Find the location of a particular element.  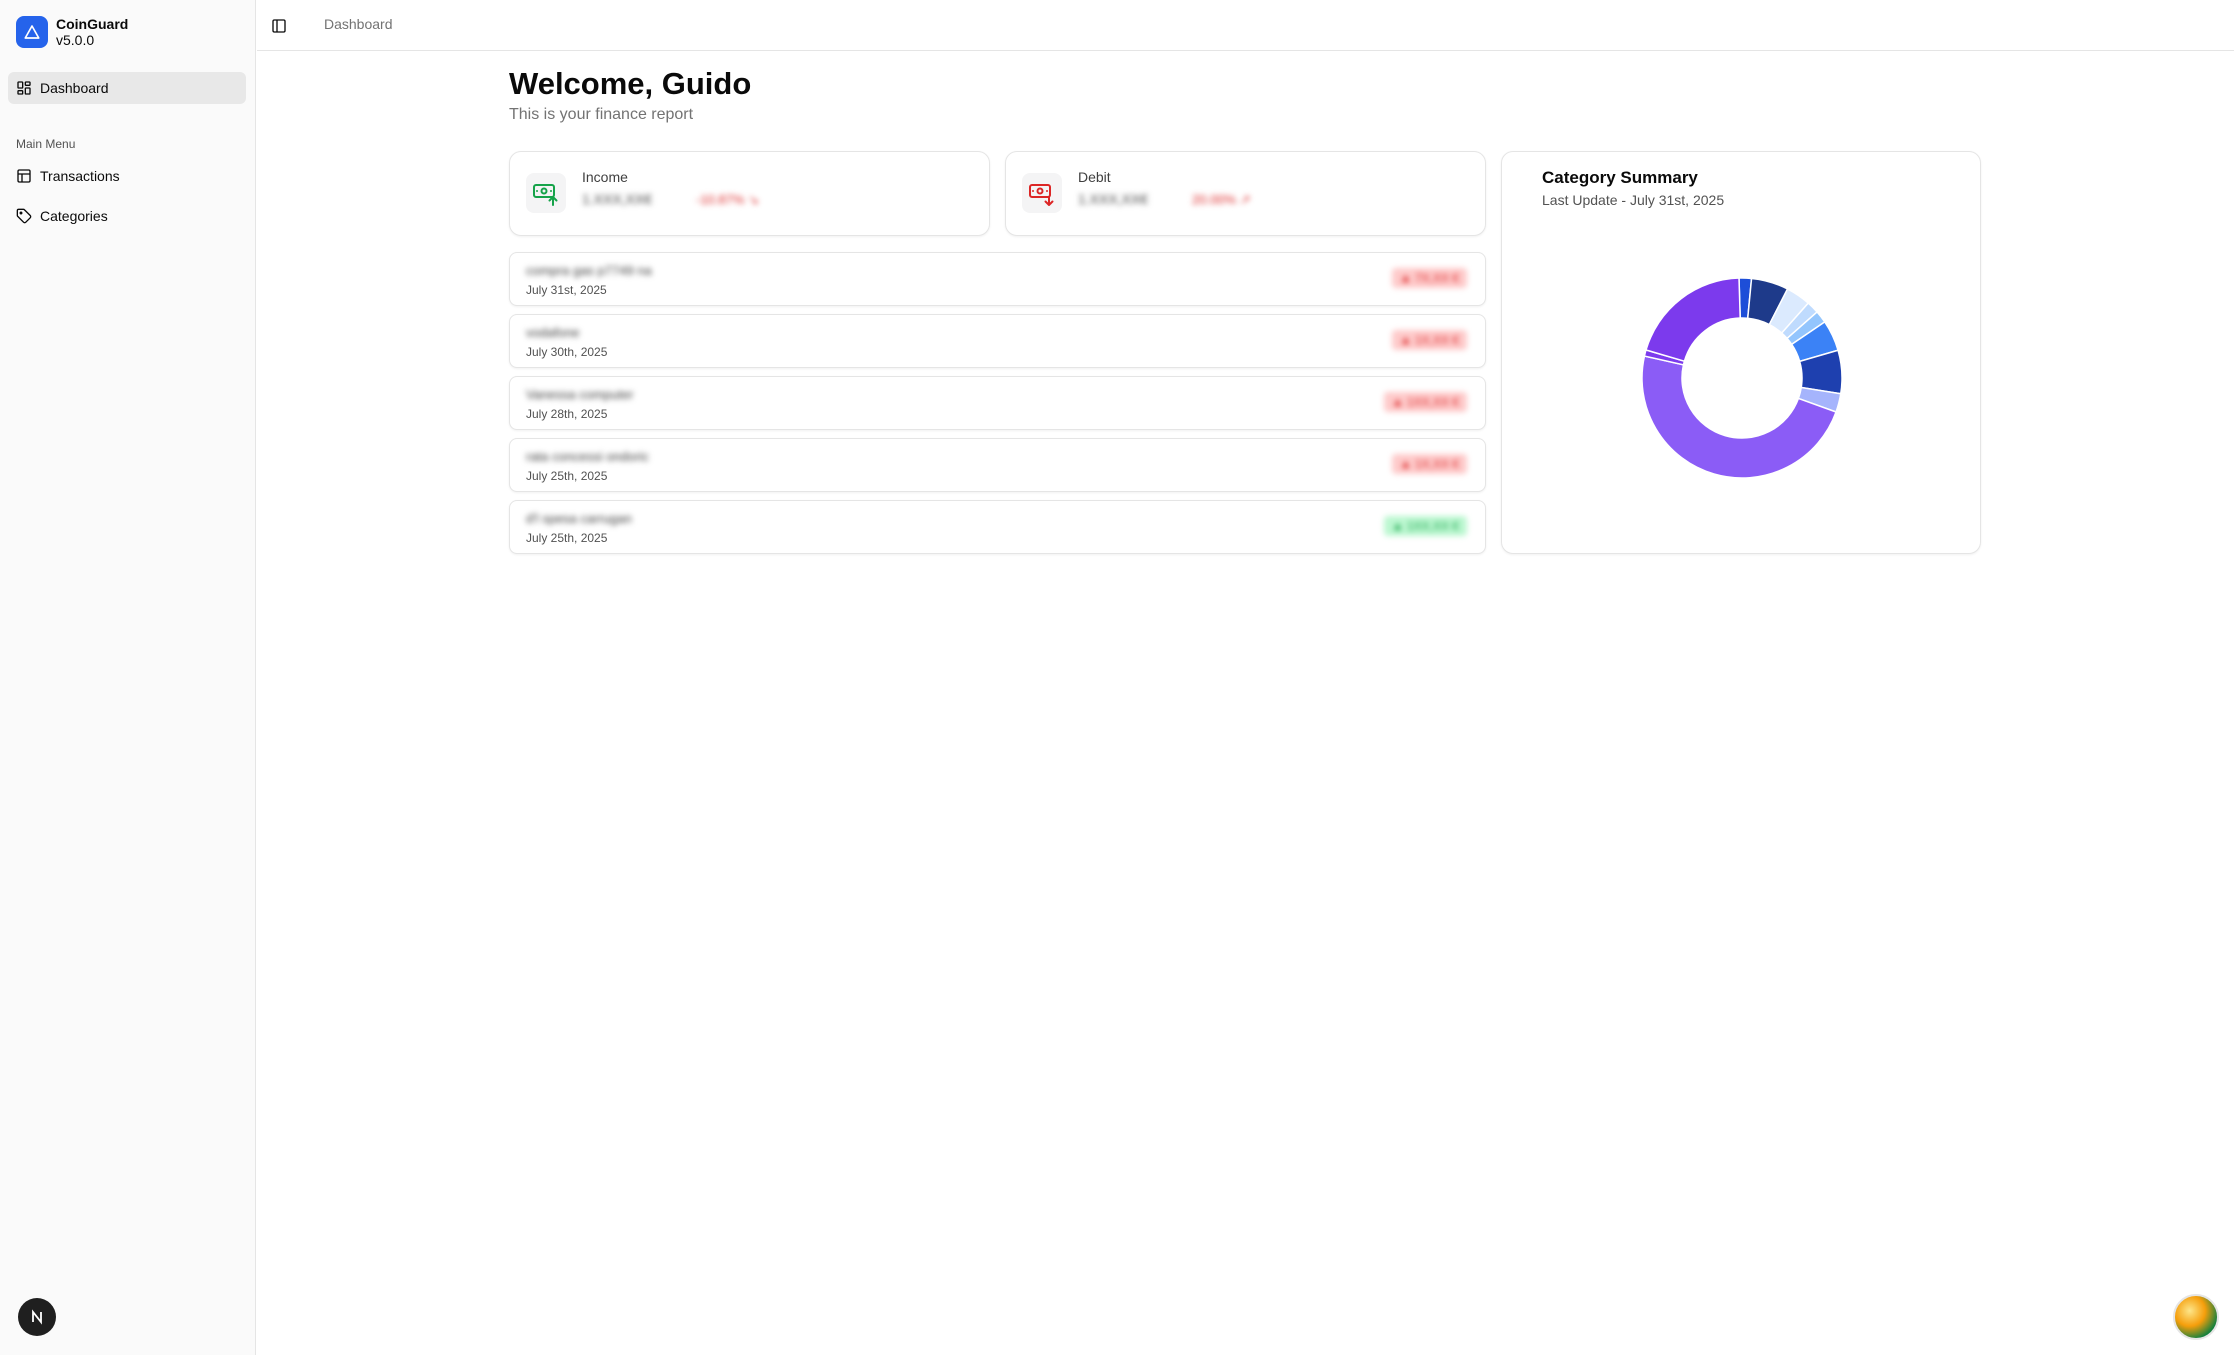

sidebar-item-label: Transactions is located at coordinates (80, 176).